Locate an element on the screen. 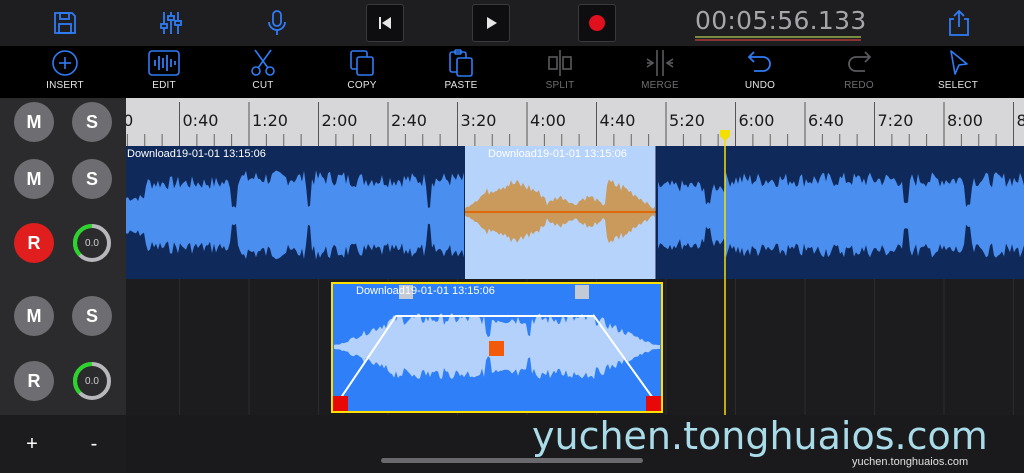 The width and height of the screenshot is (1024, 473). track-2-solo-button: S is located at coordinates (92, 316).